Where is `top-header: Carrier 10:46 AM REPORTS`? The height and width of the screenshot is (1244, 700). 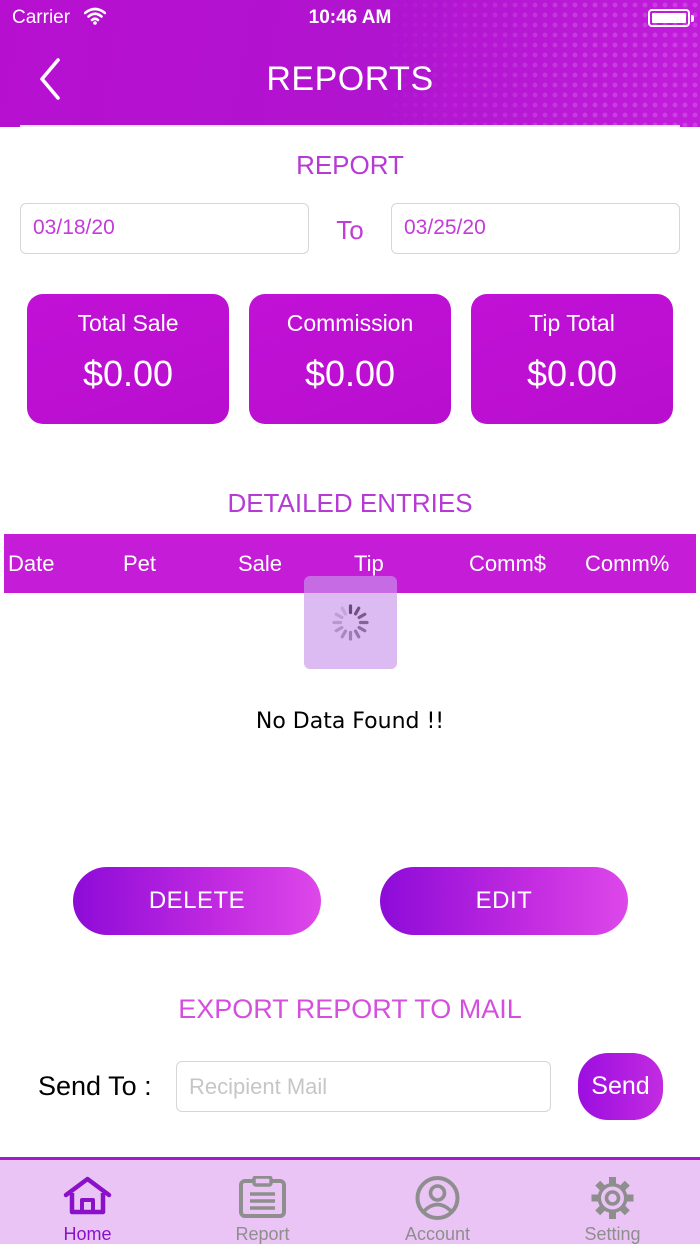
top-header: Carrier 10:46 AM REPORTS is located at coordinates (350, 63).